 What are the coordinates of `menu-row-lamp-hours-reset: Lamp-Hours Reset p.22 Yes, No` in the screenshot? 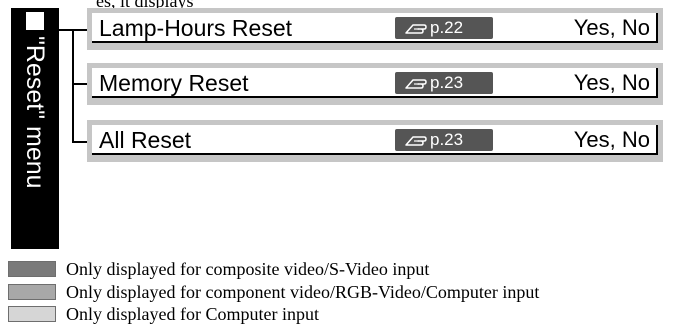 It's located at (375, 29).